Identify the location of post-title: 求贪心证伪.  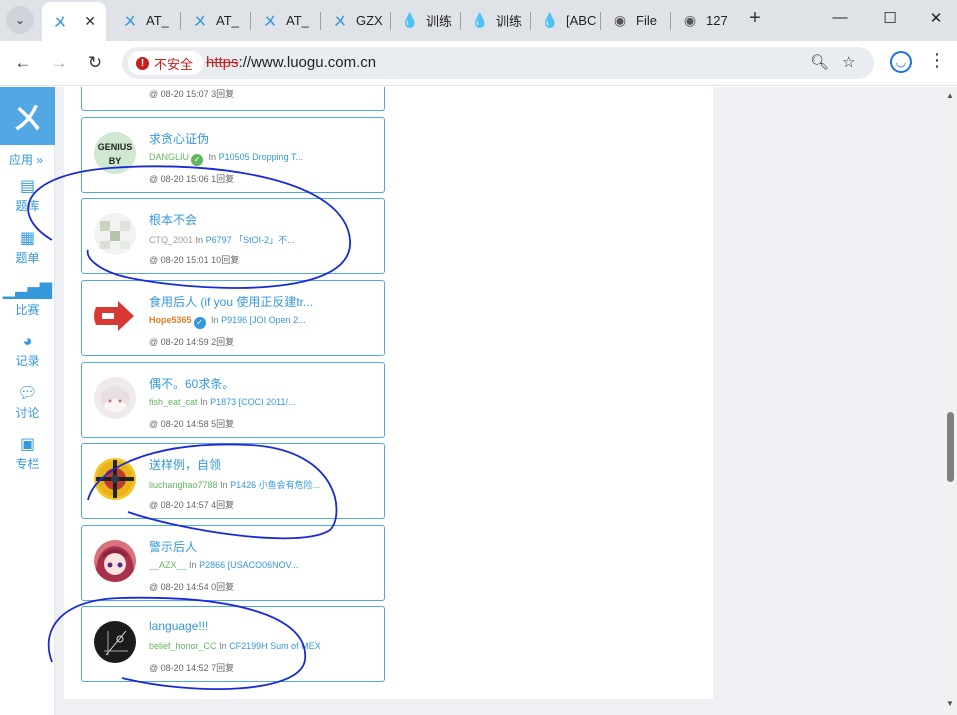
(265, 138).